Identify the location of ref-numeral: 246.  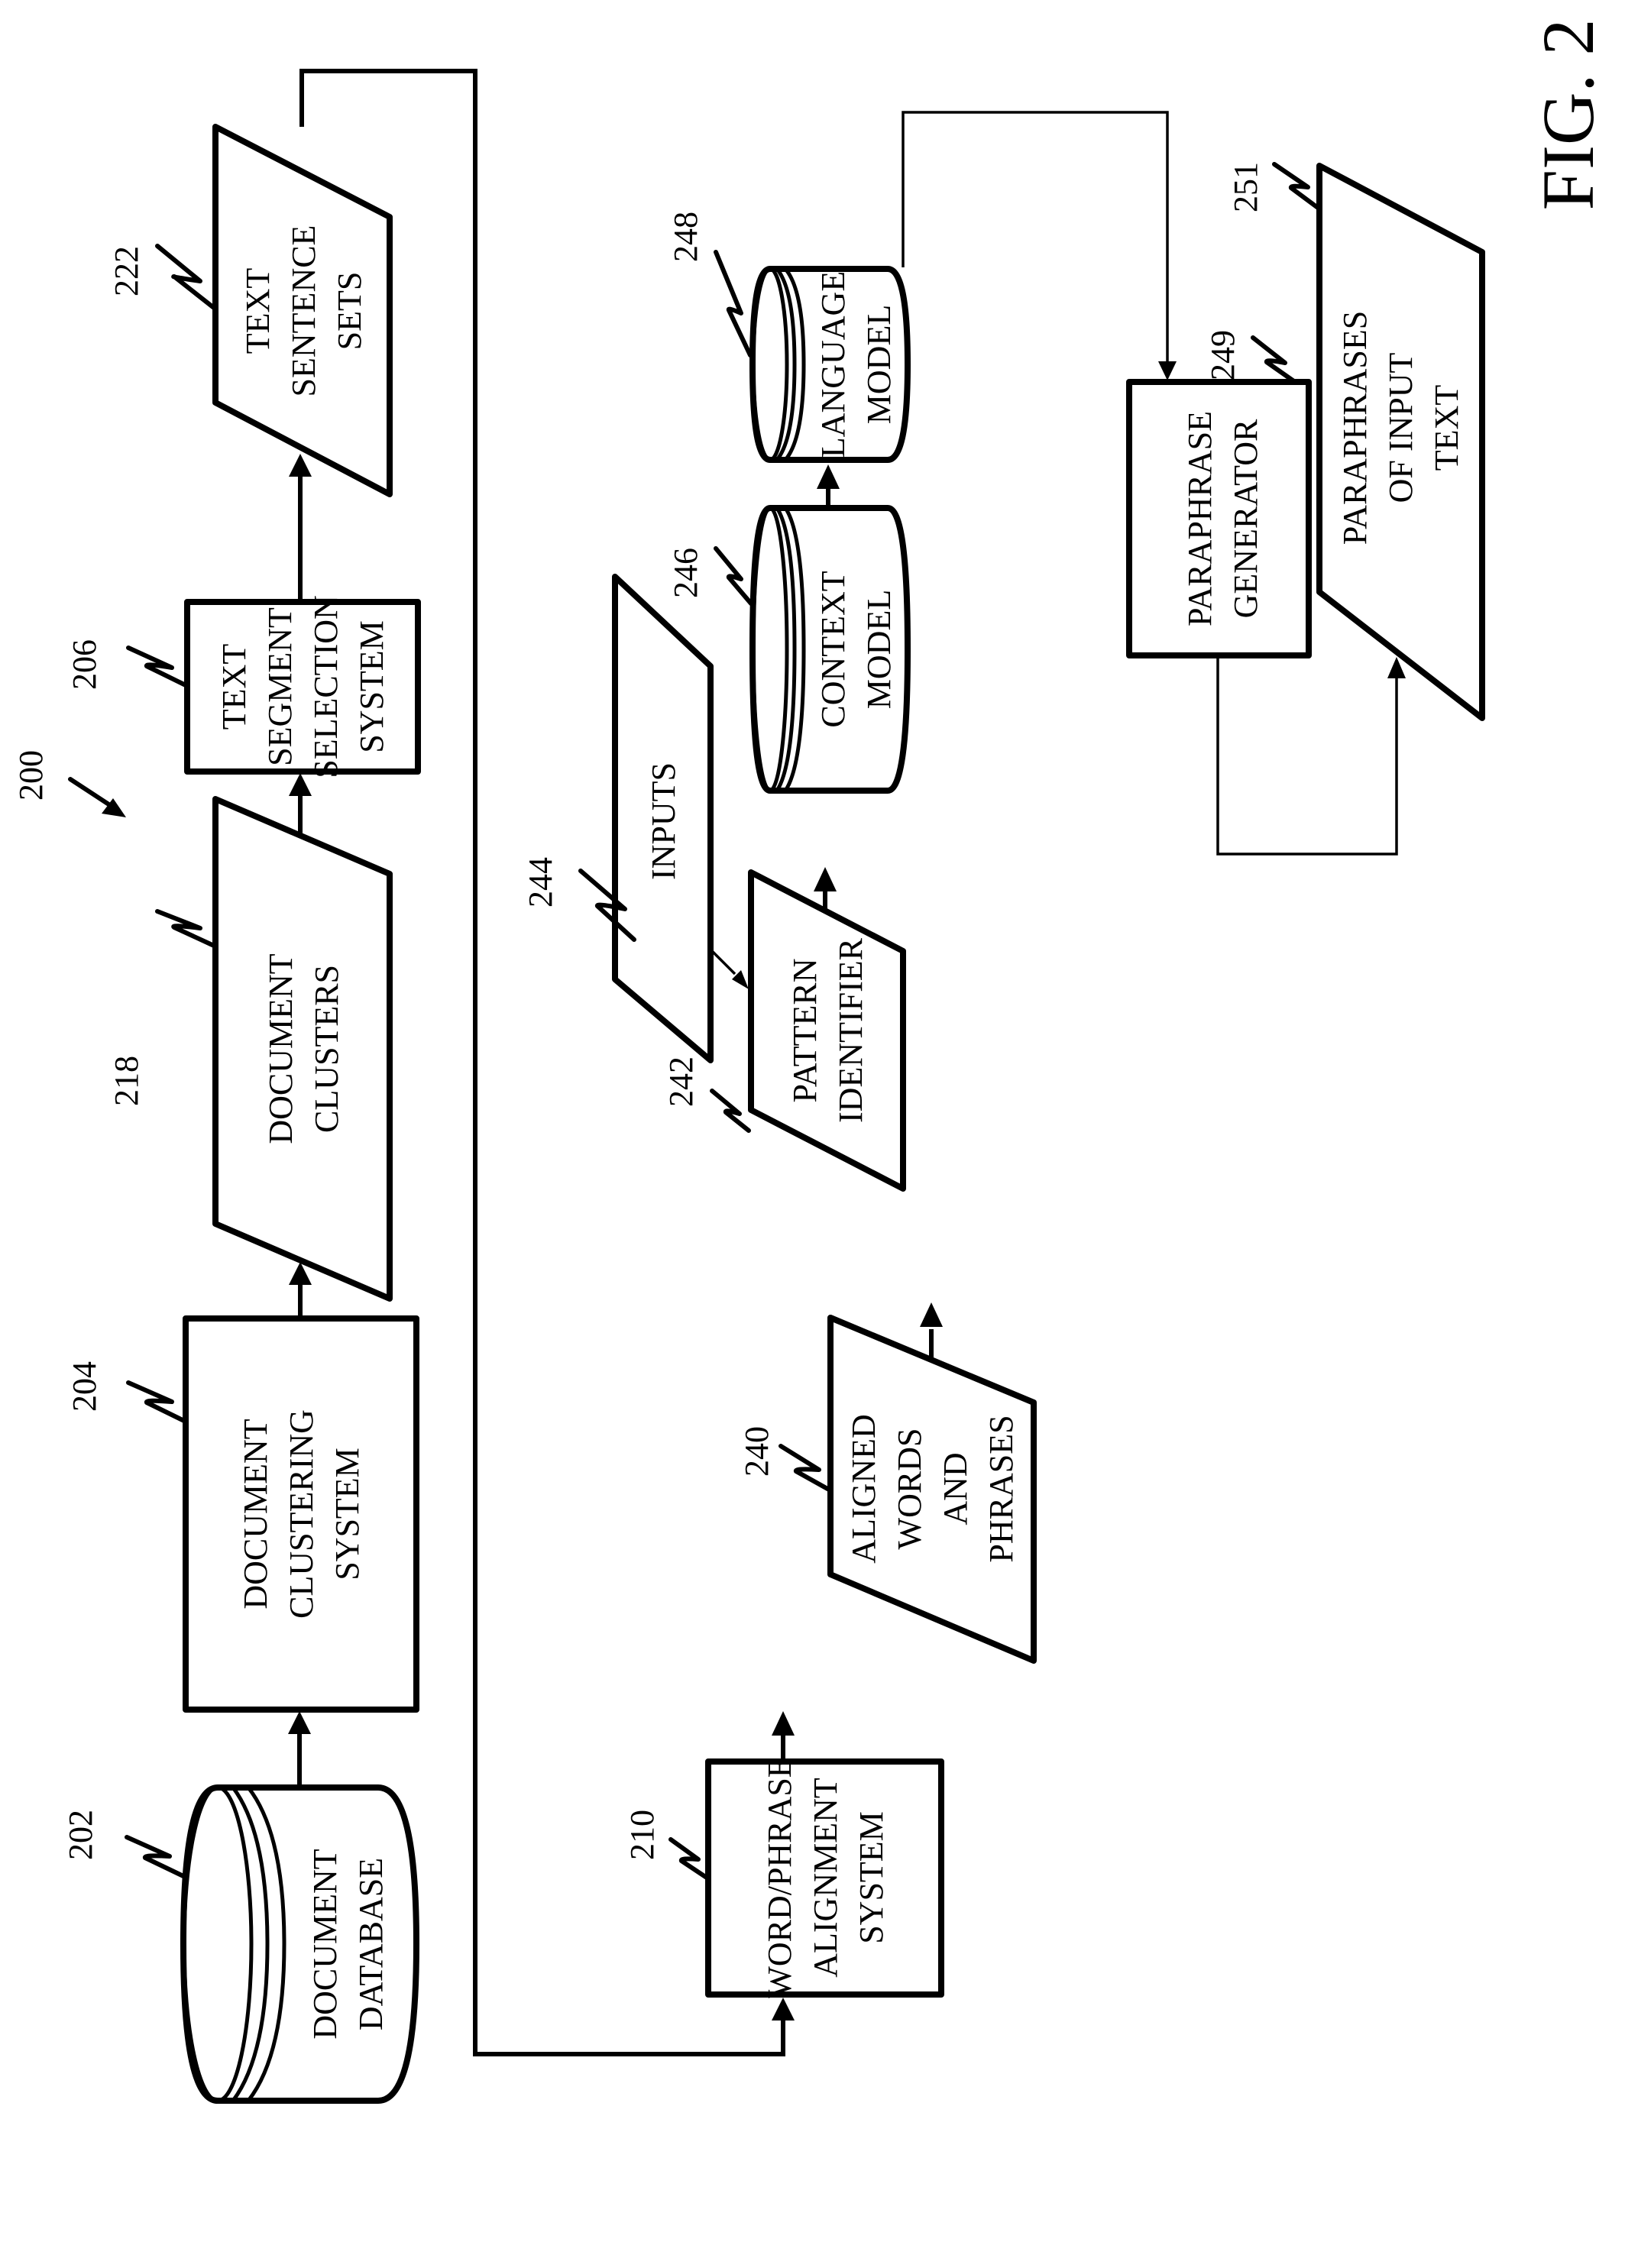
(685, 573).